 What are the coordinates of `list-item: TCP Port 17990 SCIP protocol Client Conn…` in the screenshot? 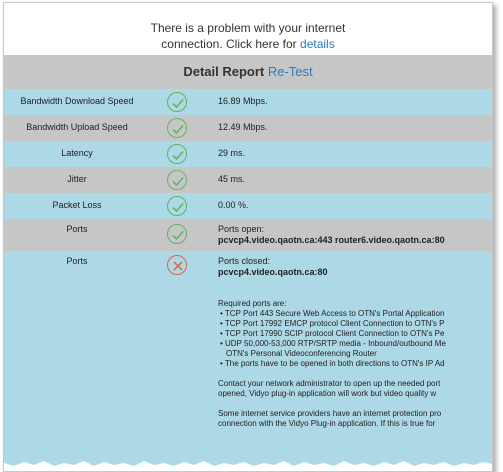 It's located at (358, 334).